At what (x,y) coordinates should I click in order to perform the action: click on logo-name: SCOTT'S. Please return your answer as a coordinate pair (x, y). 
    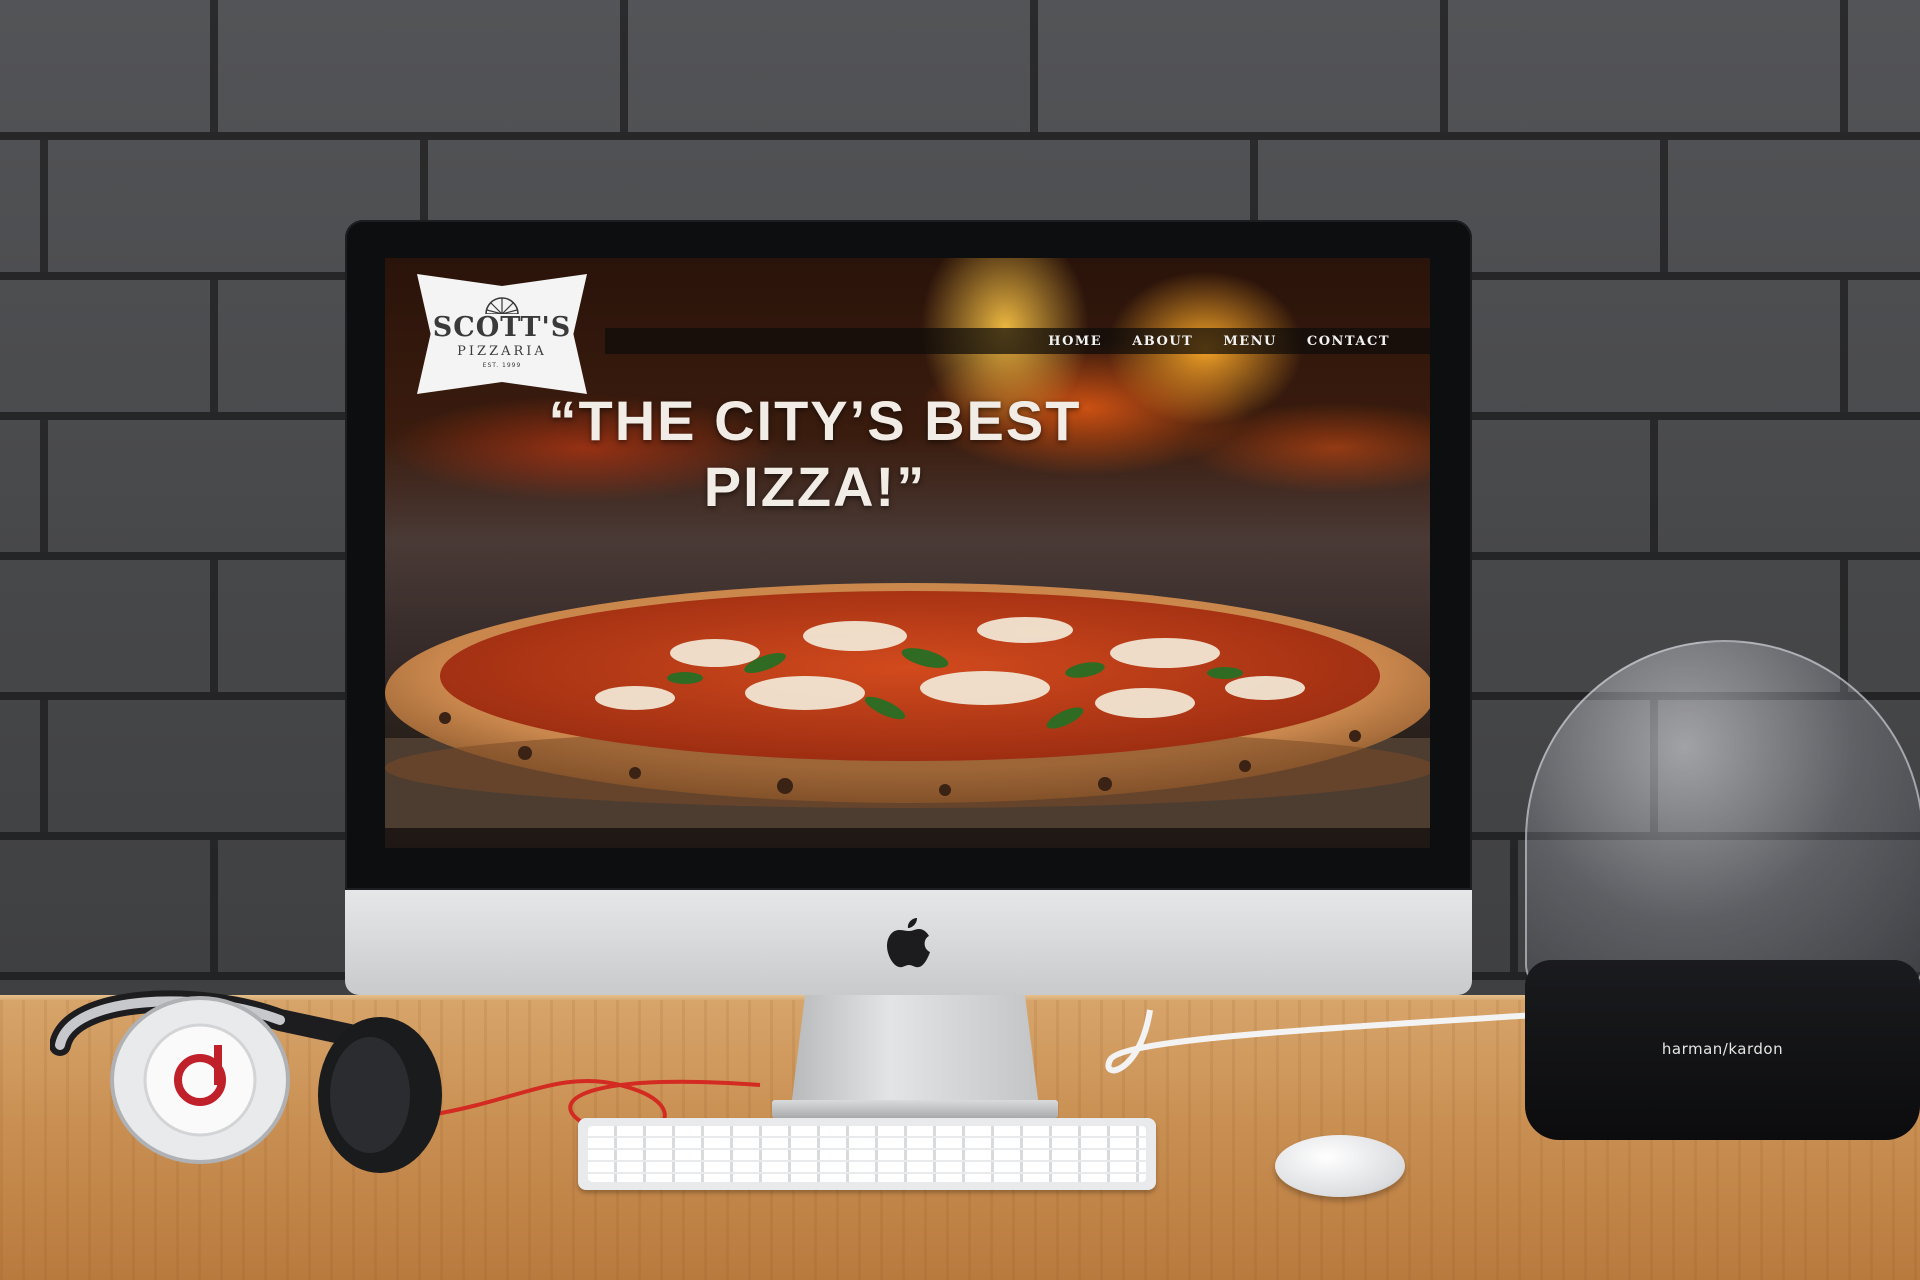
    Looking at the image, I should click on (502, 327).